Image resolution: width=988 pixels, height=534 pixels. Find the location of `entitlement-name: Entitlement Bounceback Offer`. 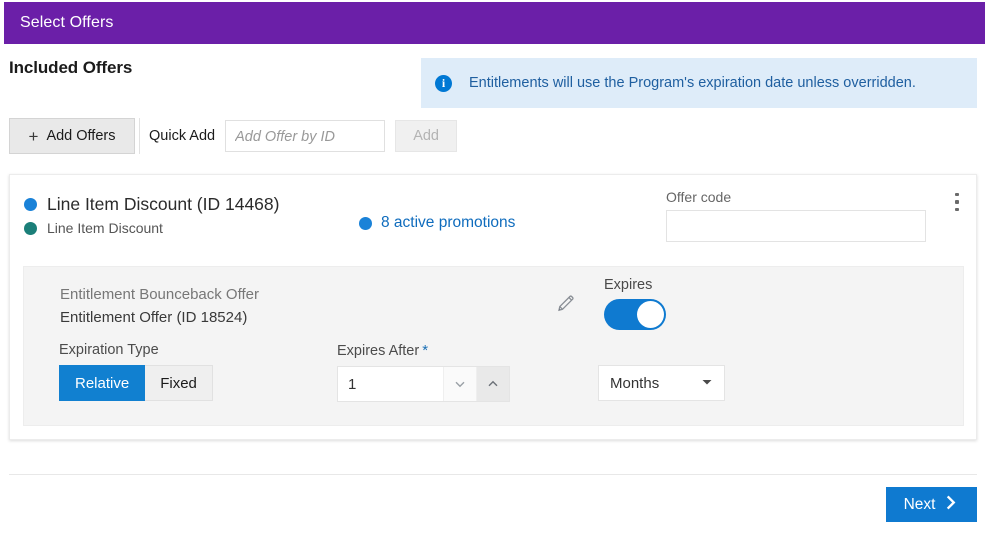

entitlement-name: Entitlement Bounceback Offer is located at coordinates (159, 294).